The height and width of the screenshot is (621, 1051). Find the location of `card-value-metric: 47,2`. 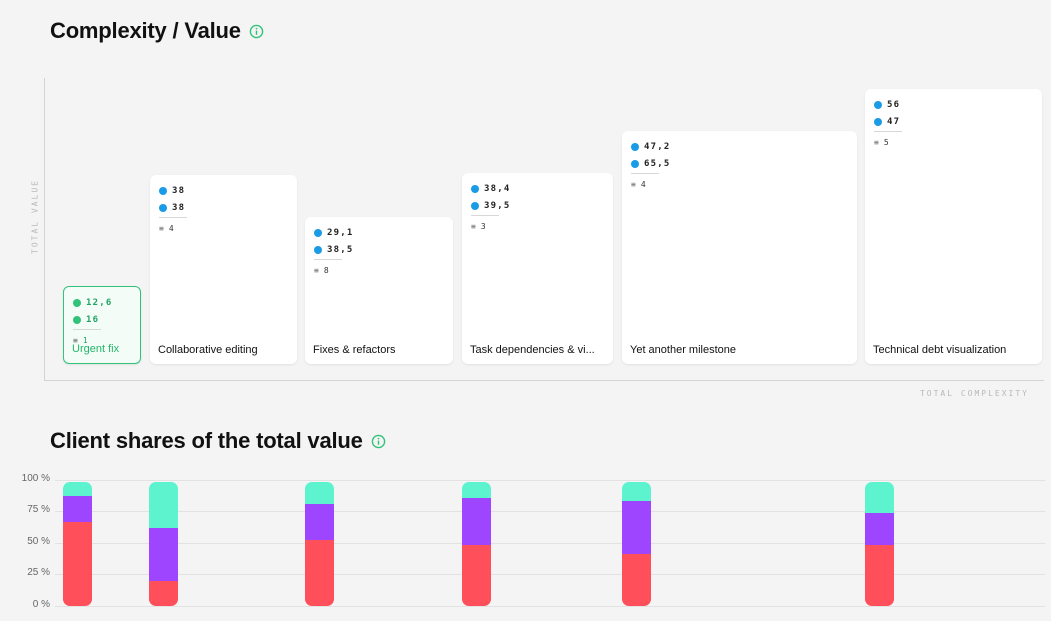

card-value-metric: 47,2 is located at coordinates (650, 146).